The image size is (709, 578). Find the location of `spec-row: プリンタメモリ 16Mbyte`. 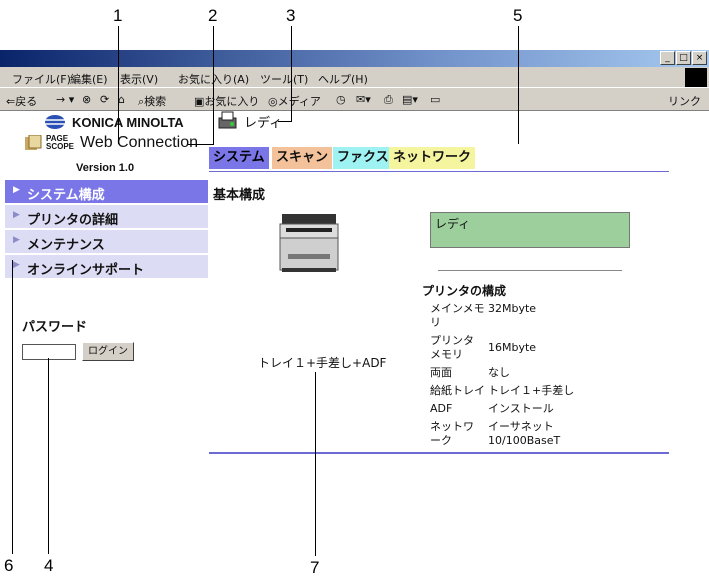

spec-row: プリンタメモリ 16Mbyte is located at coordinates (483, 347).